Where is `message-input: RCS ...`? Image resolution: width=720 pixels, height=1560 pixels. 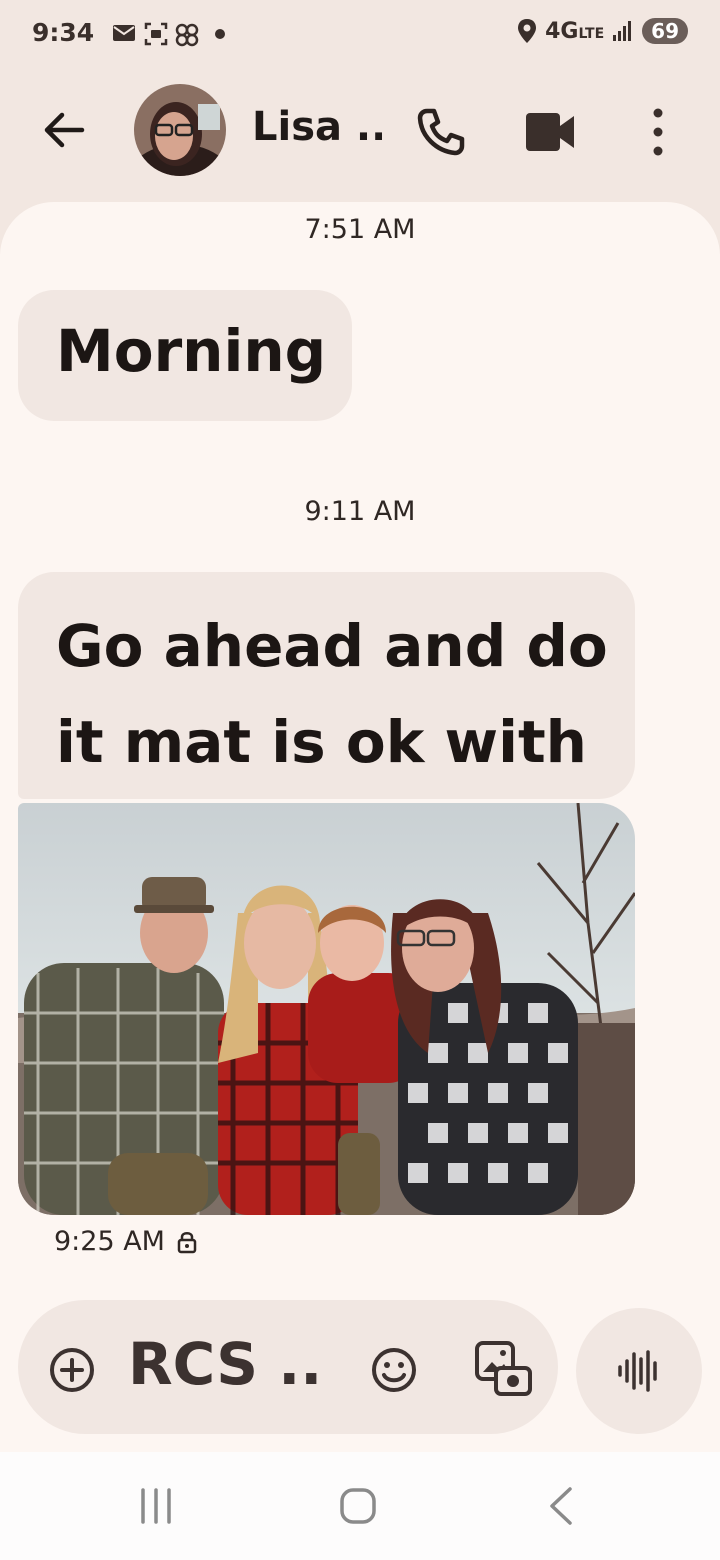
message-input: RCS ... is located at coordinates (228, 1364).